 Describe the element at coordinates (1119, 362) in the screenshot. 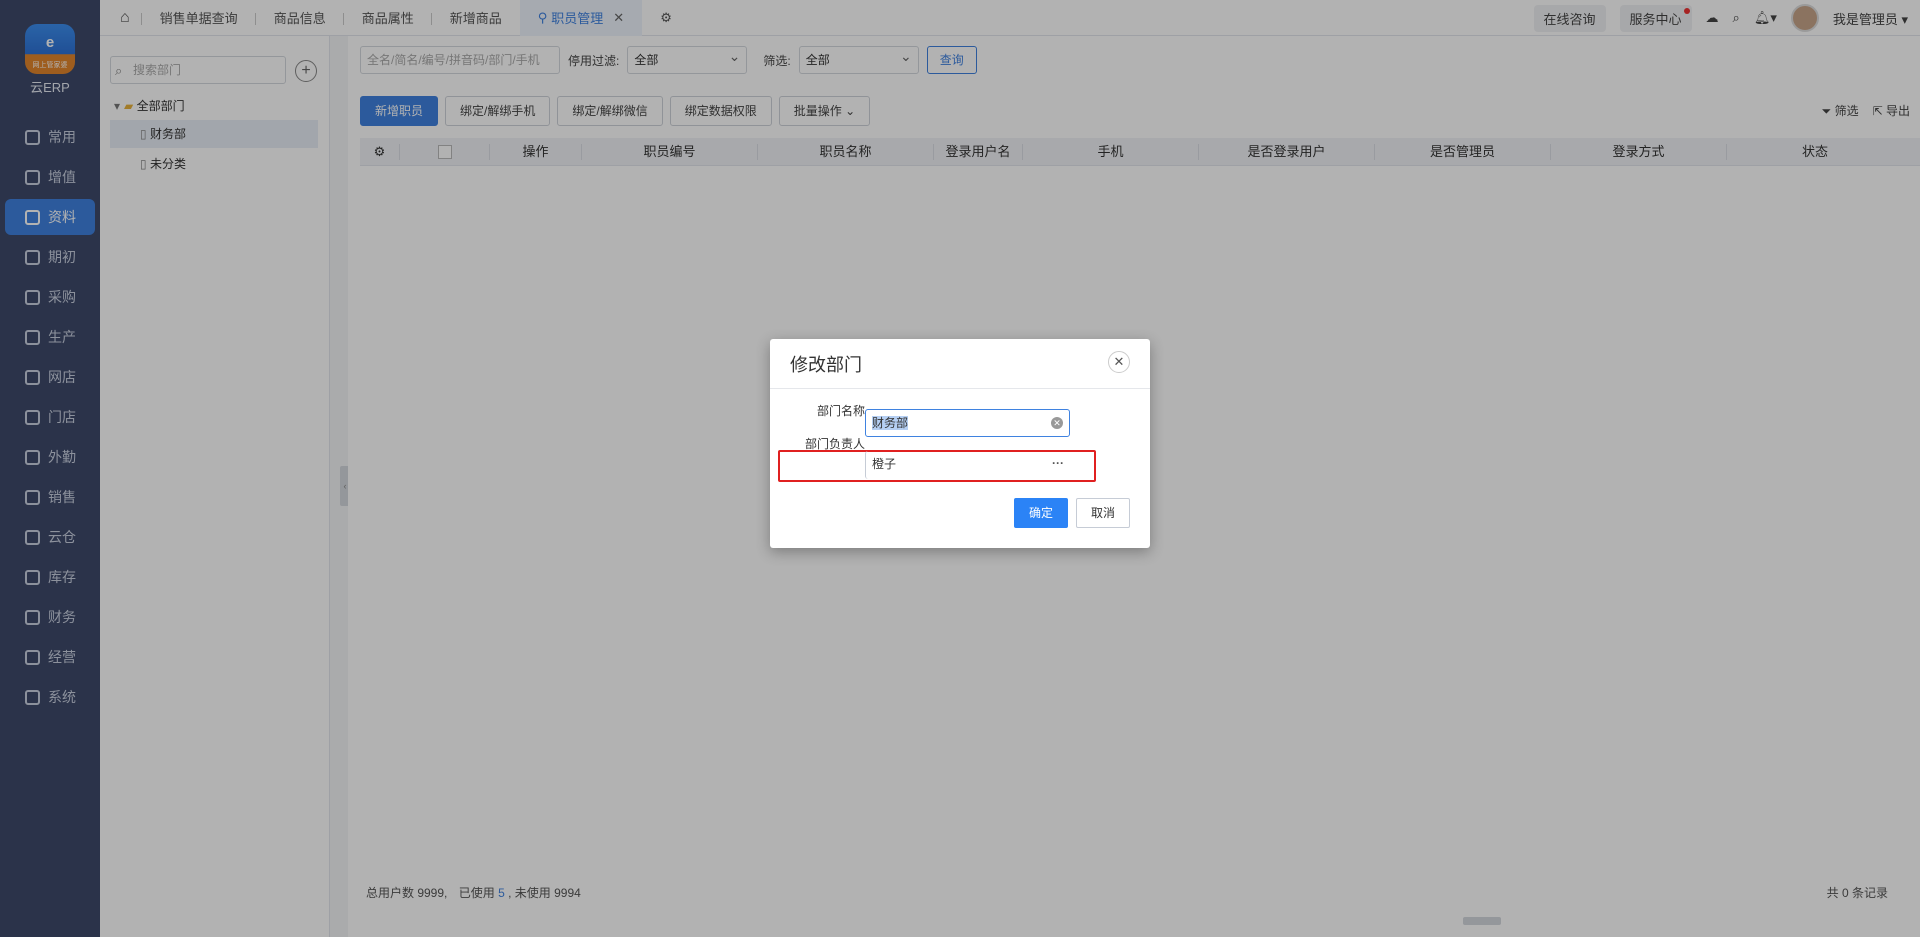

I see `close-icon: ✕` at that location.